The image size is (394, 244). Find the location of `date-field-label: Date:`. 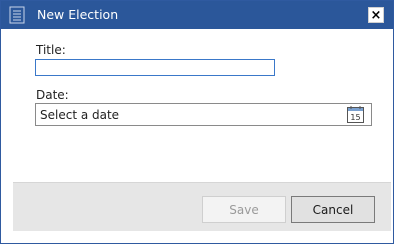

date-field-label: Date: is located at coordinates (52, 95).